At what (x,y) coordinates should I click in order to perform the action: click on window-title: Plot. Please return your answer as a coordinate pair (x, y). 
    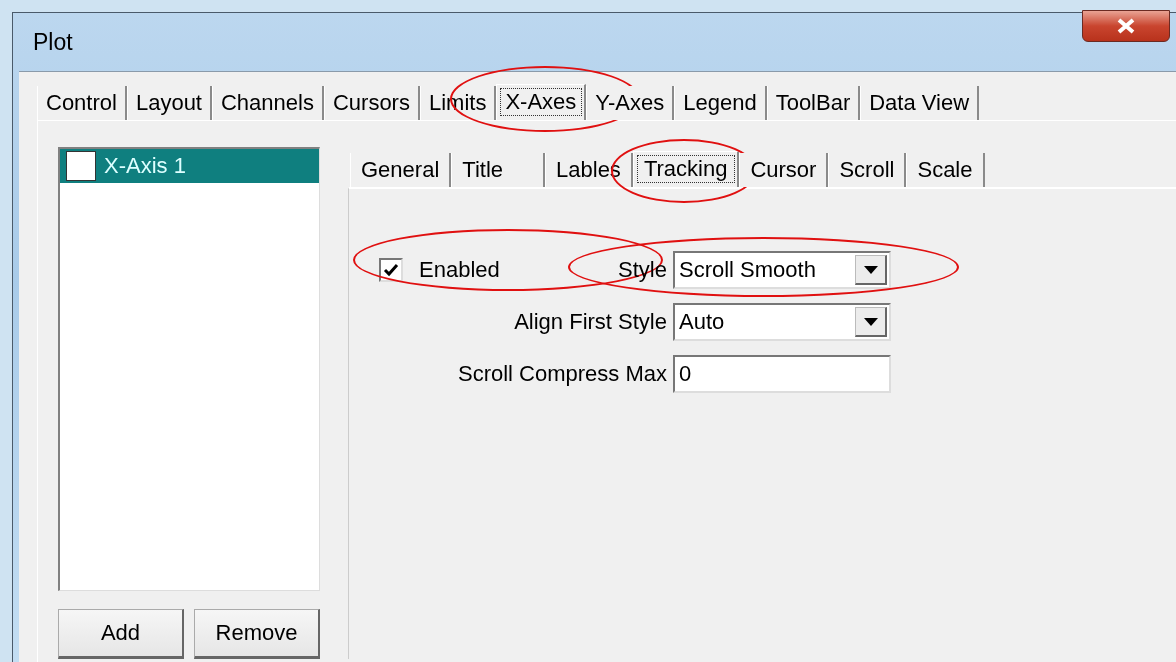
    Looking at the image, I should click on (53, 42).